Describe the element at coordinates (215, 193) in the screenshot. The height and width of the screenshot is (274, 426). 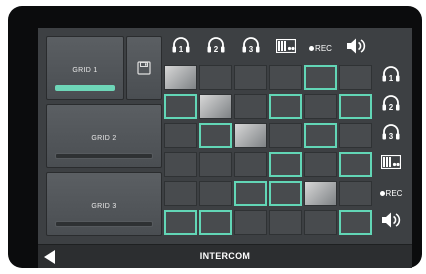
I see `matrix-cell-r5-c2` at that location.